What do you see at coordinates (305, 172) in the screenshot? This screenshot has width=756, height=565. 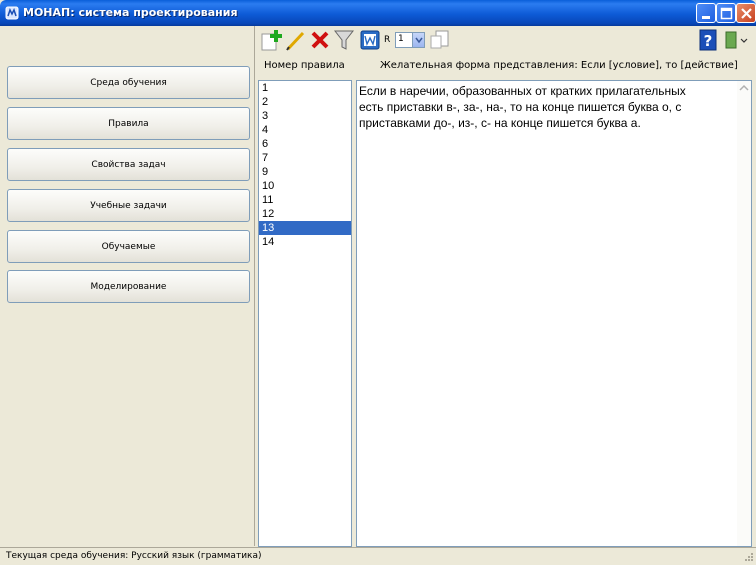 I see `list-item: 9` at bounding box center [305, 172].